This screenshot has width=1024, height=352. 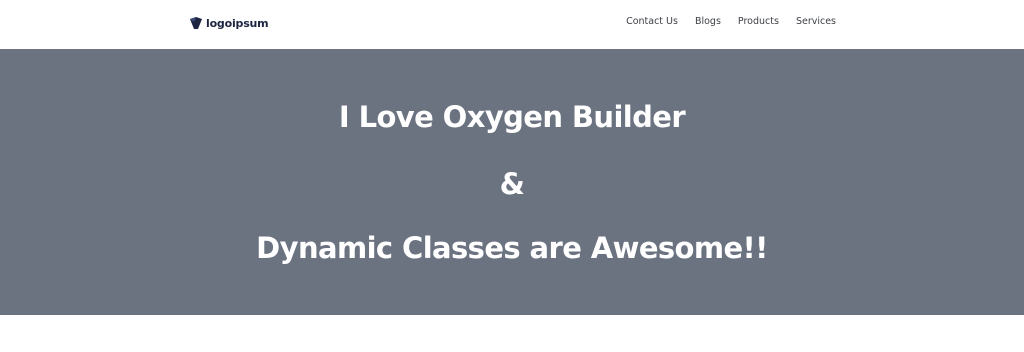 What do you see at coordinates (512, 248) in the screenshot?
I see `hero-heading-line-3: Dynamic Classes are Awesome!!` at bounding box center [512, 248].